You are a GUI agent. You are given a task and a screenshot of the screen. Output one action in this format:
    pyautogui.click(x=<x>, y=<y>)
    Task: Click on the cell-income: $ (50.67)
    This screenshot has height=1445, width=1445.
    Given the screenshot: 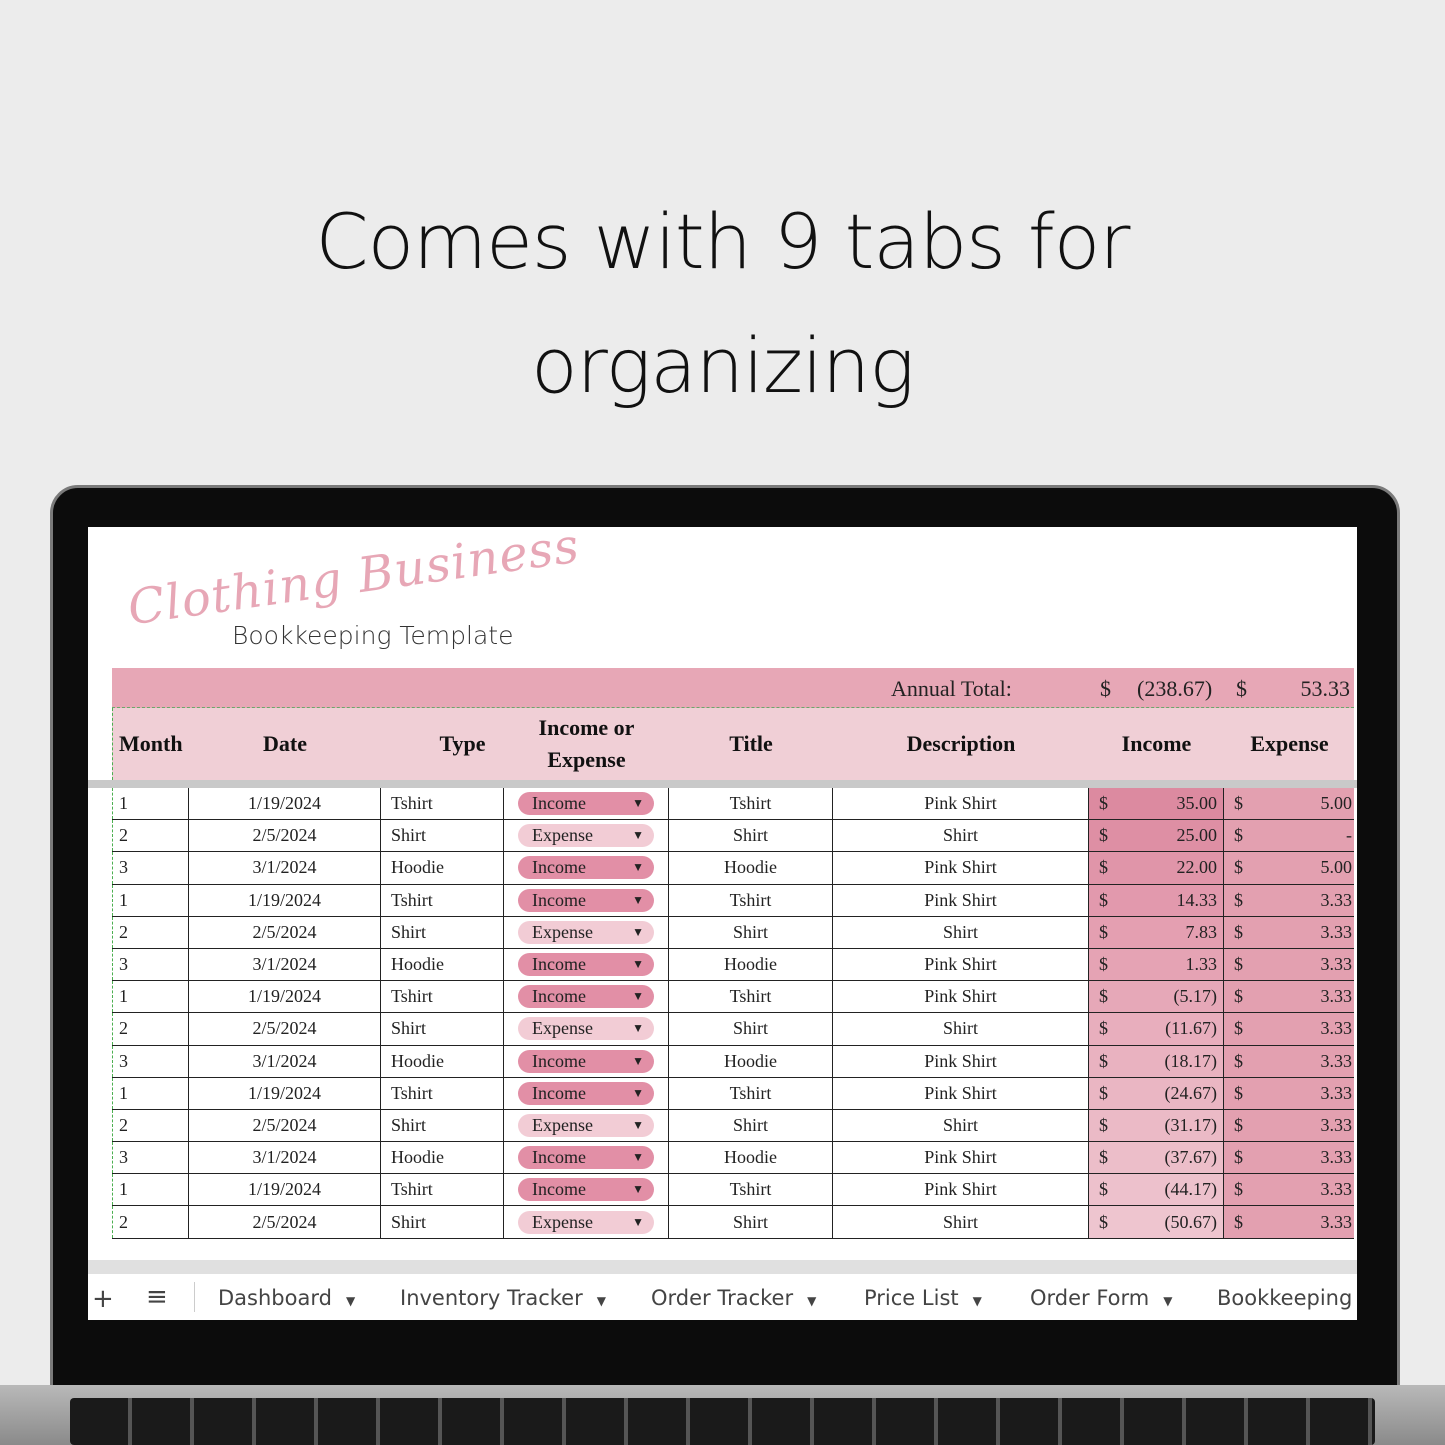 What is the action you would take?
    pyautogui.click(x=1155, y=1222)
    